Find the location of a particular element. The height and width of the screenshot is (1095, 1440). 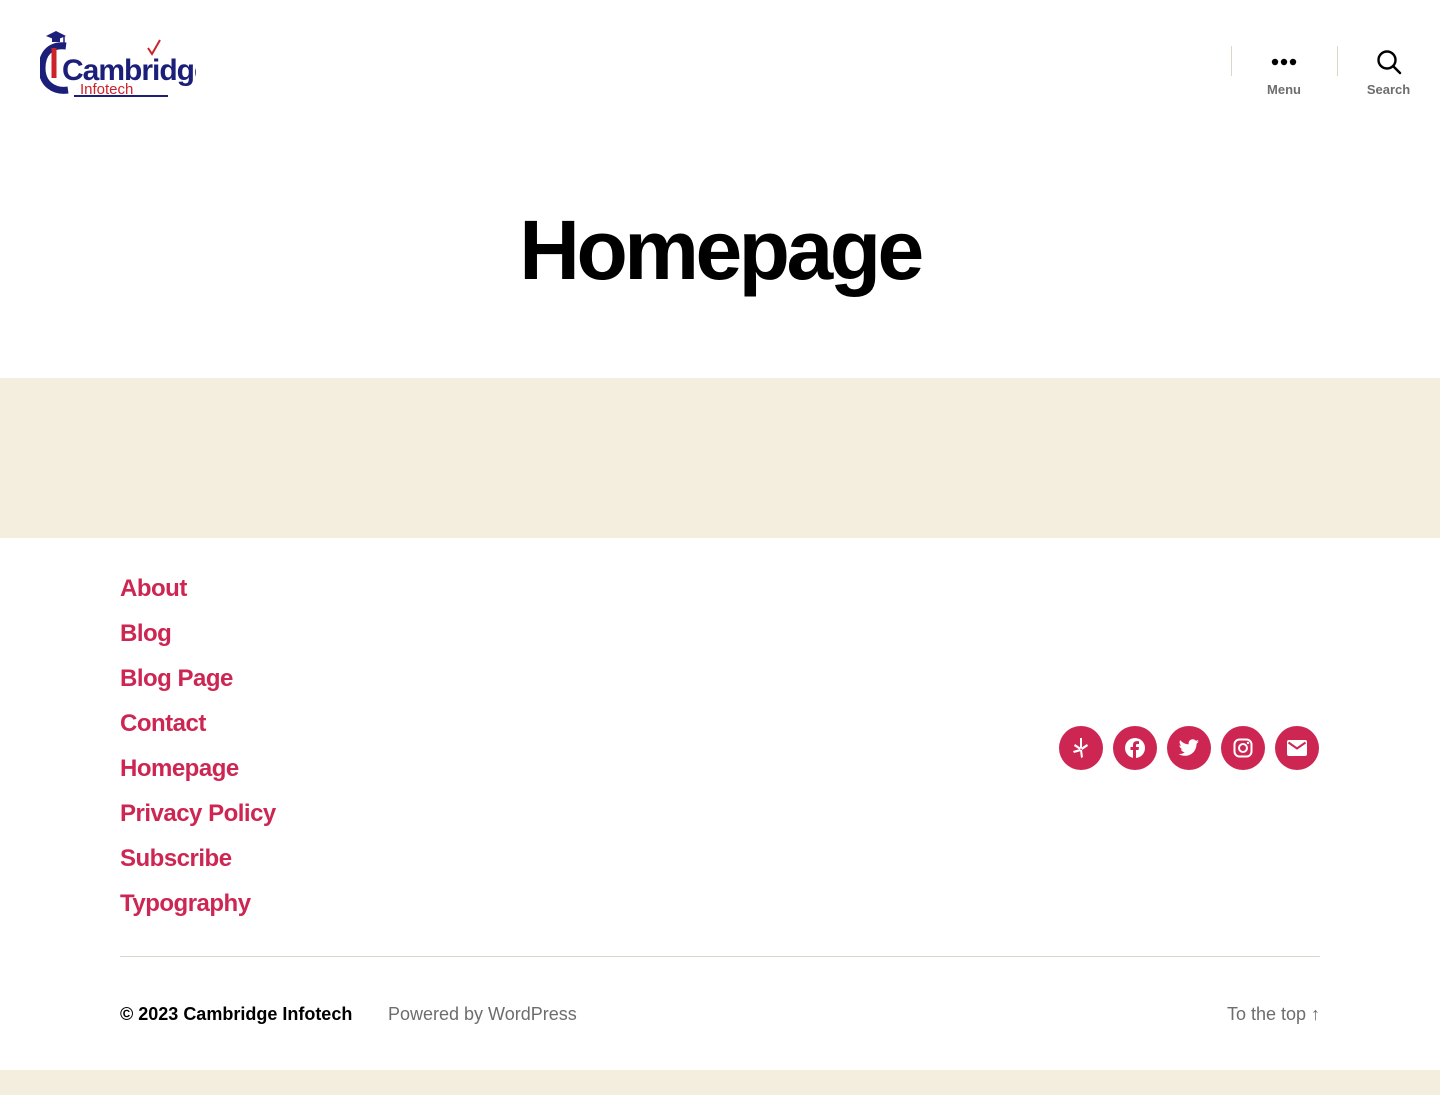

search-label: Search is located at coordinates (1388, 89).